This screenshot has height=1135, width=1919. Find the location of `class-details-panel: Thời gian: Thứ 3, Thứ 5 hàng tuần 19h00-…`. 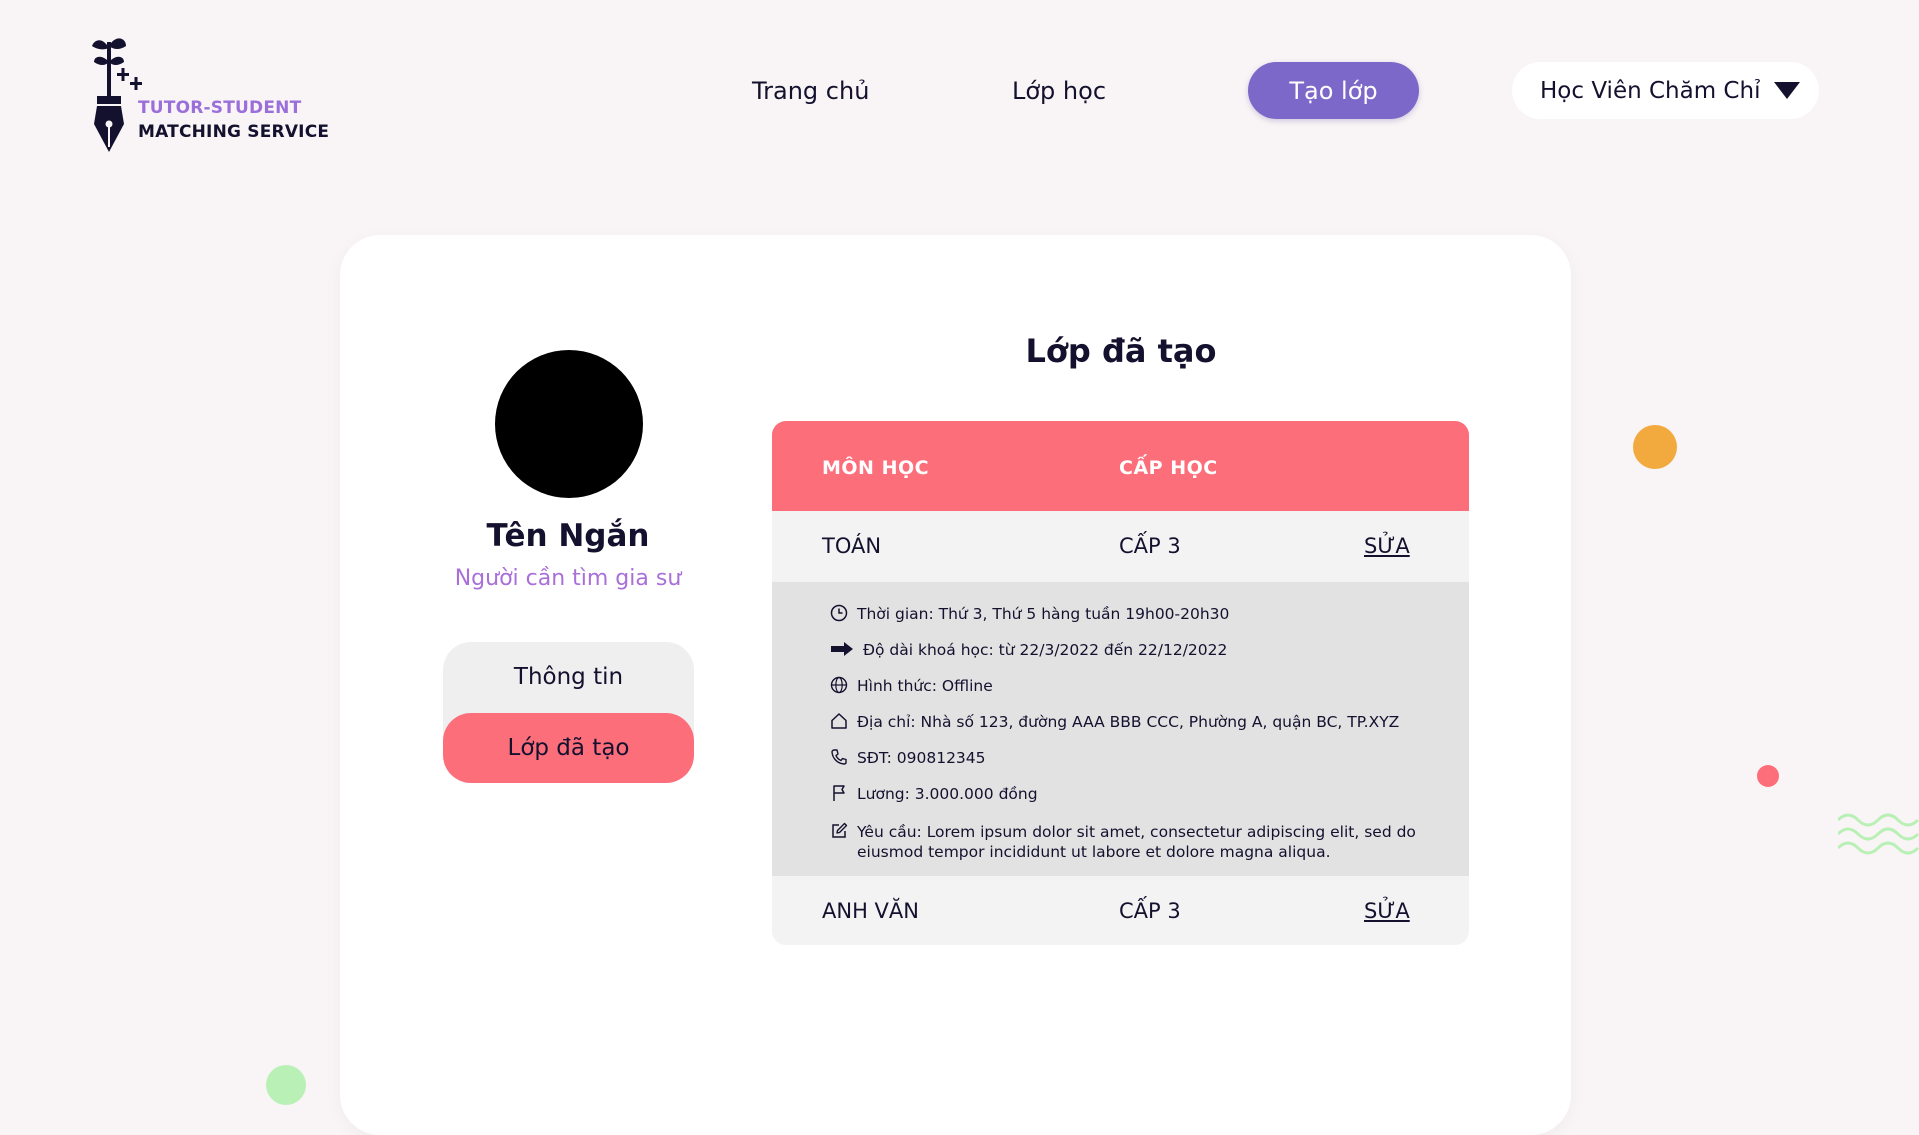

class-details-panel: Thời gian: Thứ 3, Thứ 5 hàng tuần 19h00-… is located at coordinates (1120, 729).